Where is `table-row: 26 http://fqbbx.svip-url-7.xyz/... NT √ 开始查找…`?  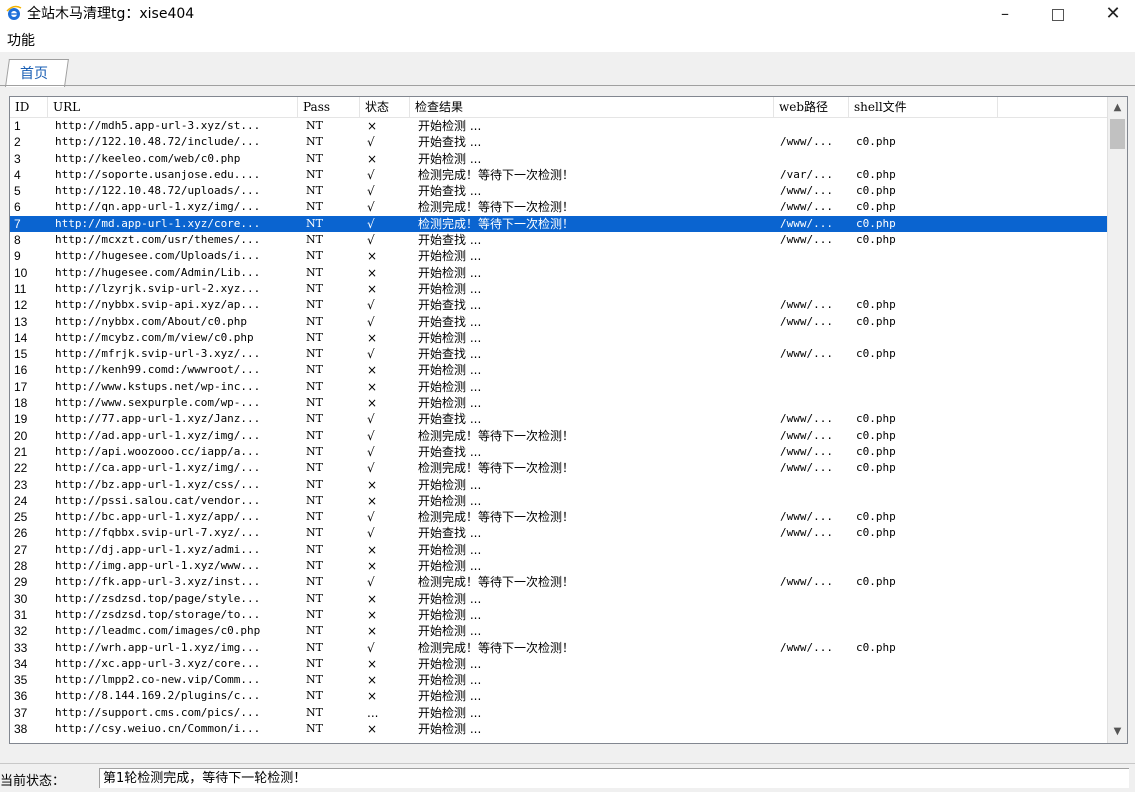
table-row: 26 http://fqbbx.svip-url-7.xyz/... NT √ 开始查找… is located at coordinates (558, 533).